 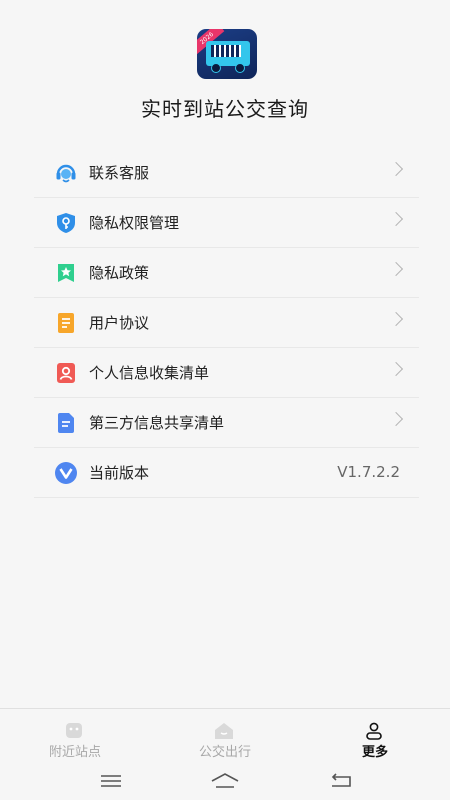 I want to click on tab-bus-travel: 公交出行, so click(x=225, y=737).